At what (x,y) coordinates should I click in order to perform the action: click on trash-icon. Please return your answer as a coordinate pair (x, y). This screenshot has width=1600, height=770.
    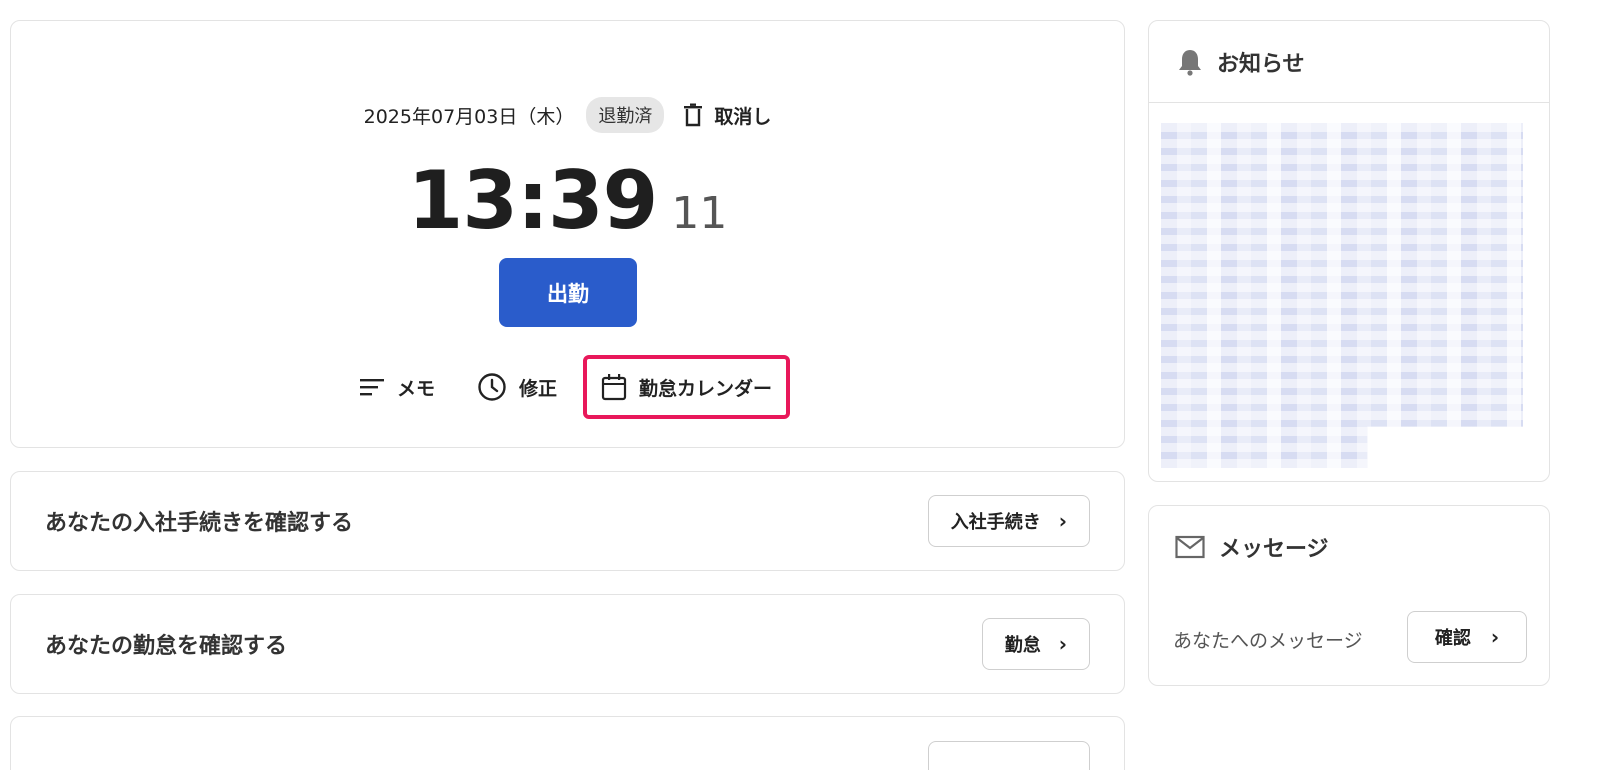
    Looking at the image, I should click on (693, 115).